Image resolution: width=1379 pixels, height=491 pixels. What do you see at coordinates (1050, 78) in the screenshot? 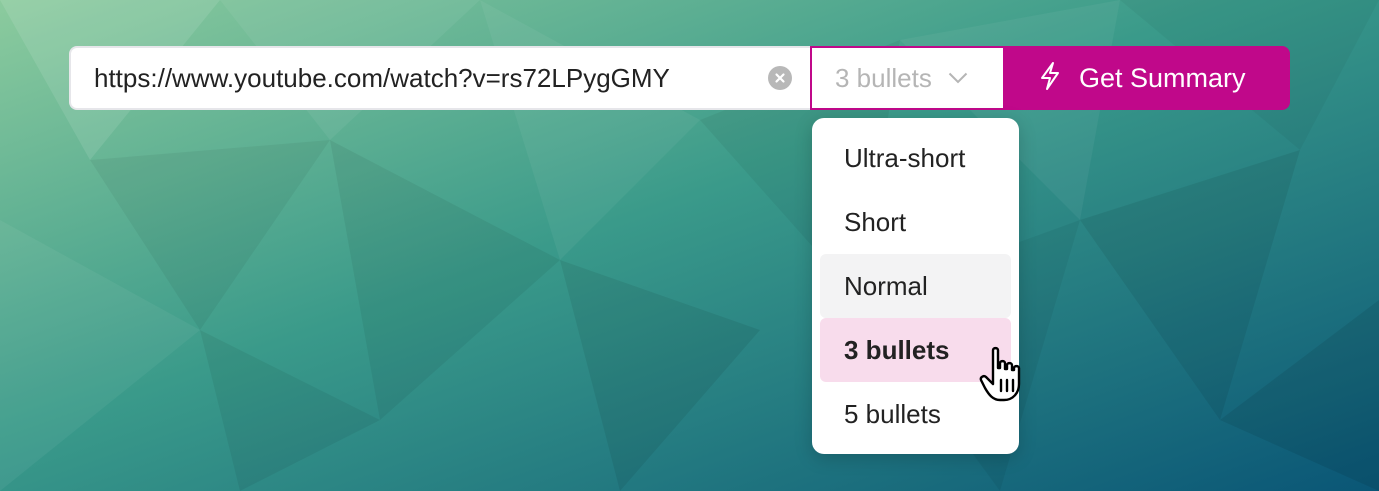
I see `lightning-bolt-icon` at bounding box center [1050, 78].